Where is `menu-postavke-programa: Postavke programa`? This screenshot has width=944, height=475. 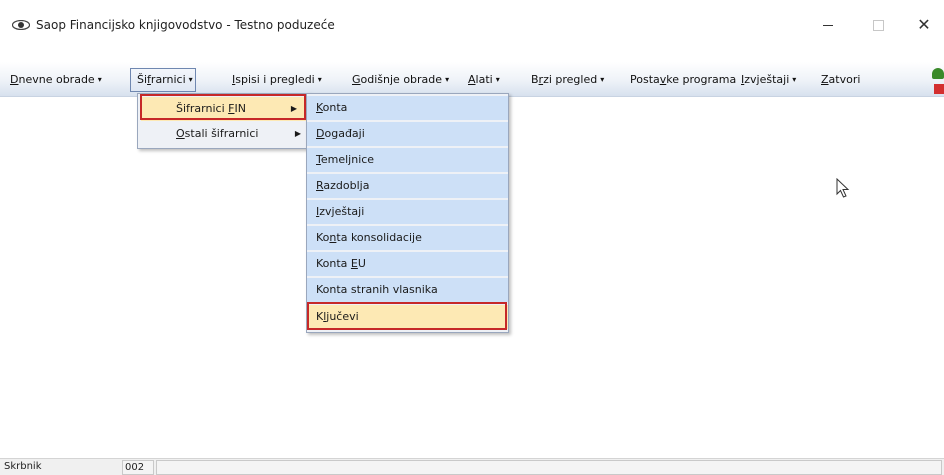 menu-postavke-programa: Postavke programa is located at coordinates (683, 79).